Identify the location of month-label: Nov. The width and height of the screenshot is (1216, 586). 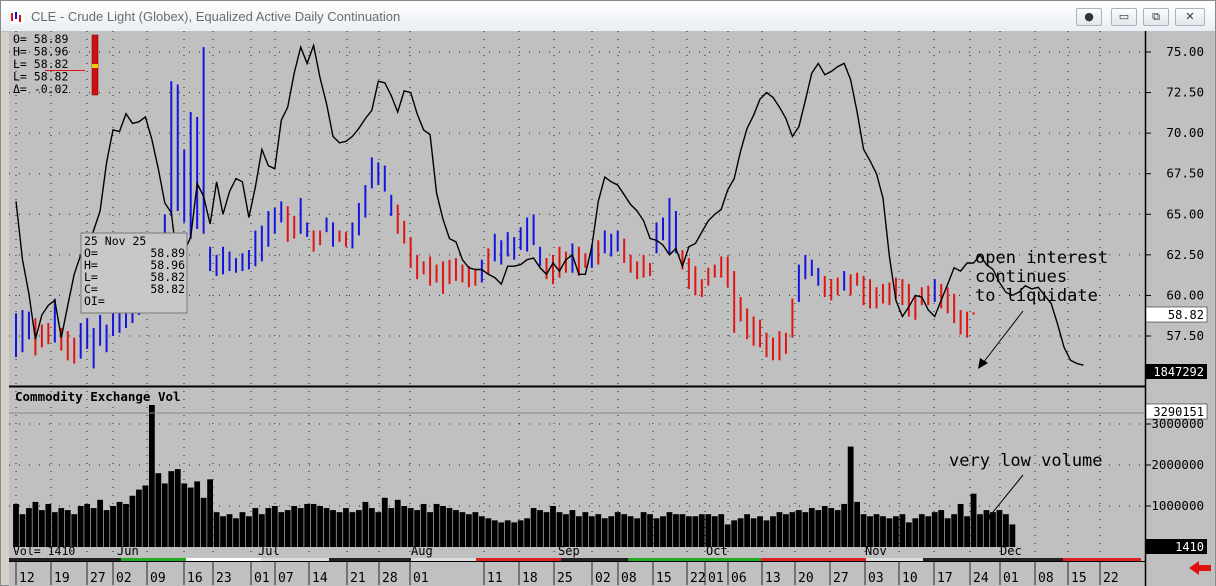
(876, 551).